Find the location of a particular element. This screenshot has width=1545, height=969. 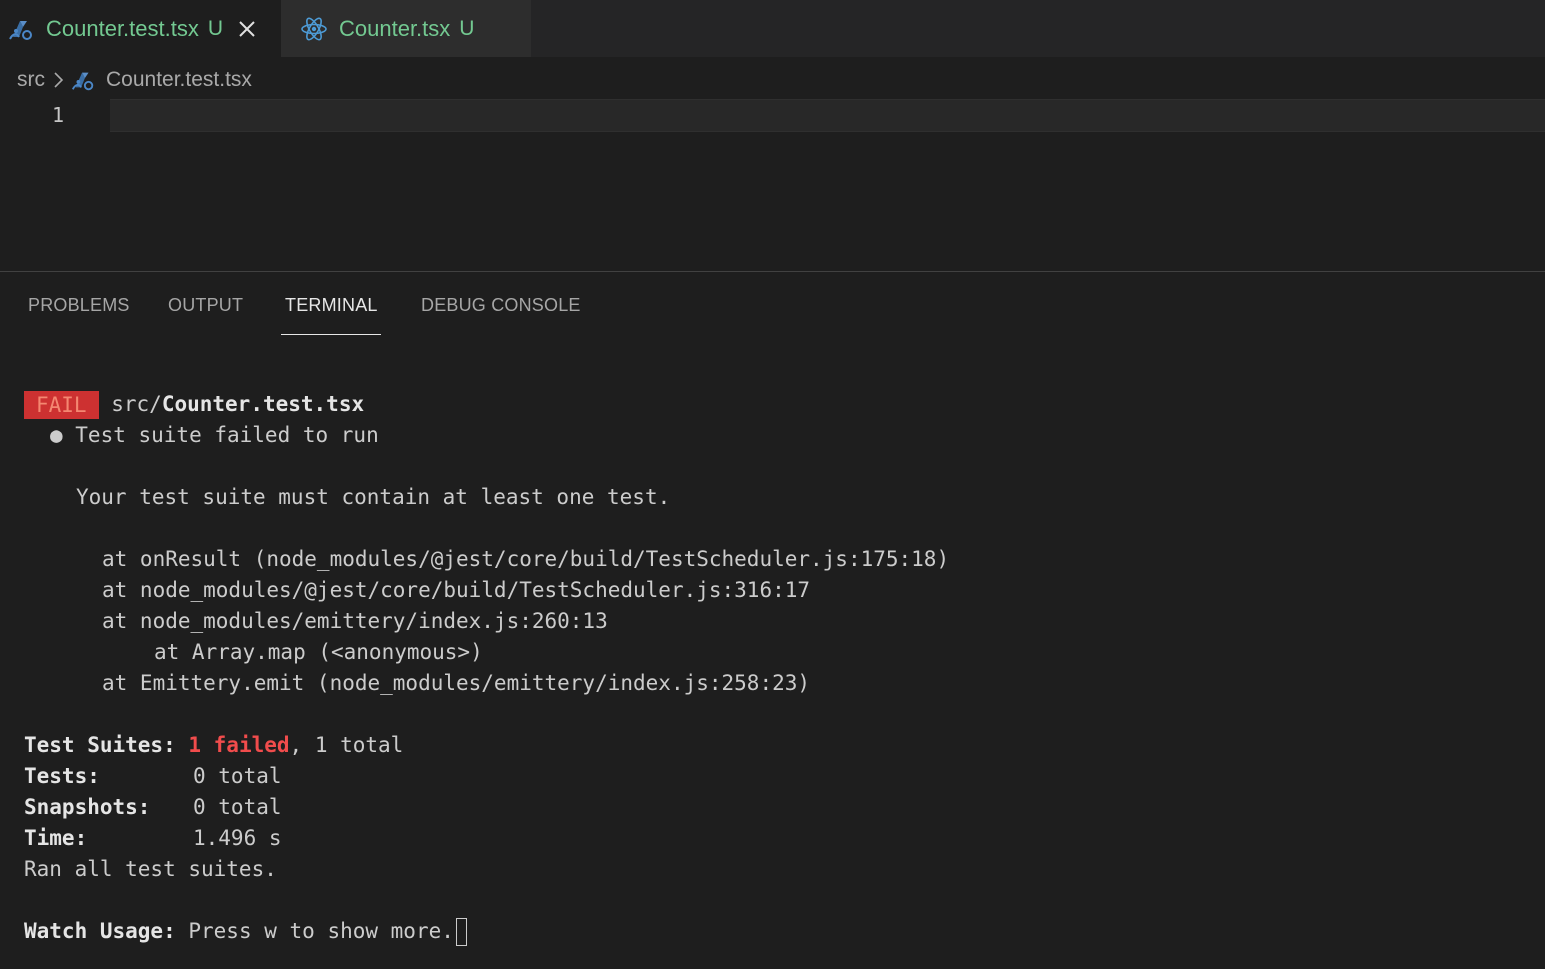

tab-output: OUTPUT is located at coordinates (205, 305).